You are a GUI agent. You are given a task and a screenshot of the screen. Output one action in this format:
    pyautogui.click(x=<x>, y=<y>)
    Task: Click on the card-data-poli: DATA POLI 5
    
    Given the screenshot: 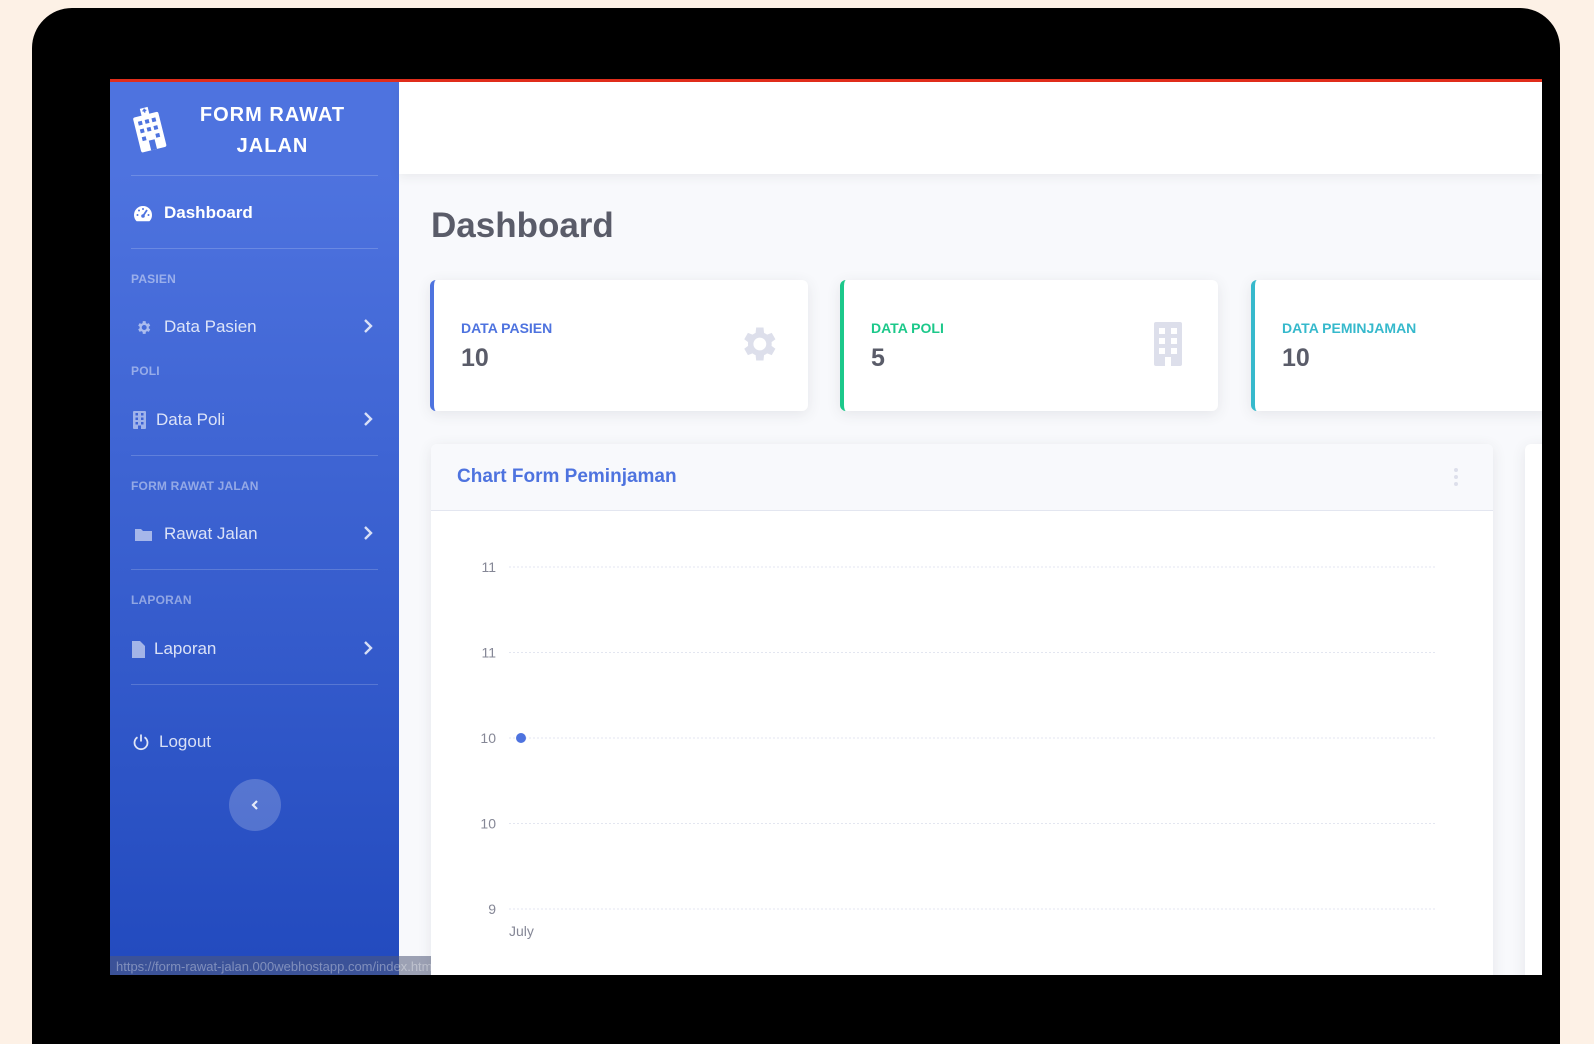 What is the action you would take?
    pyautogui.click(x=1029, y=345)
    